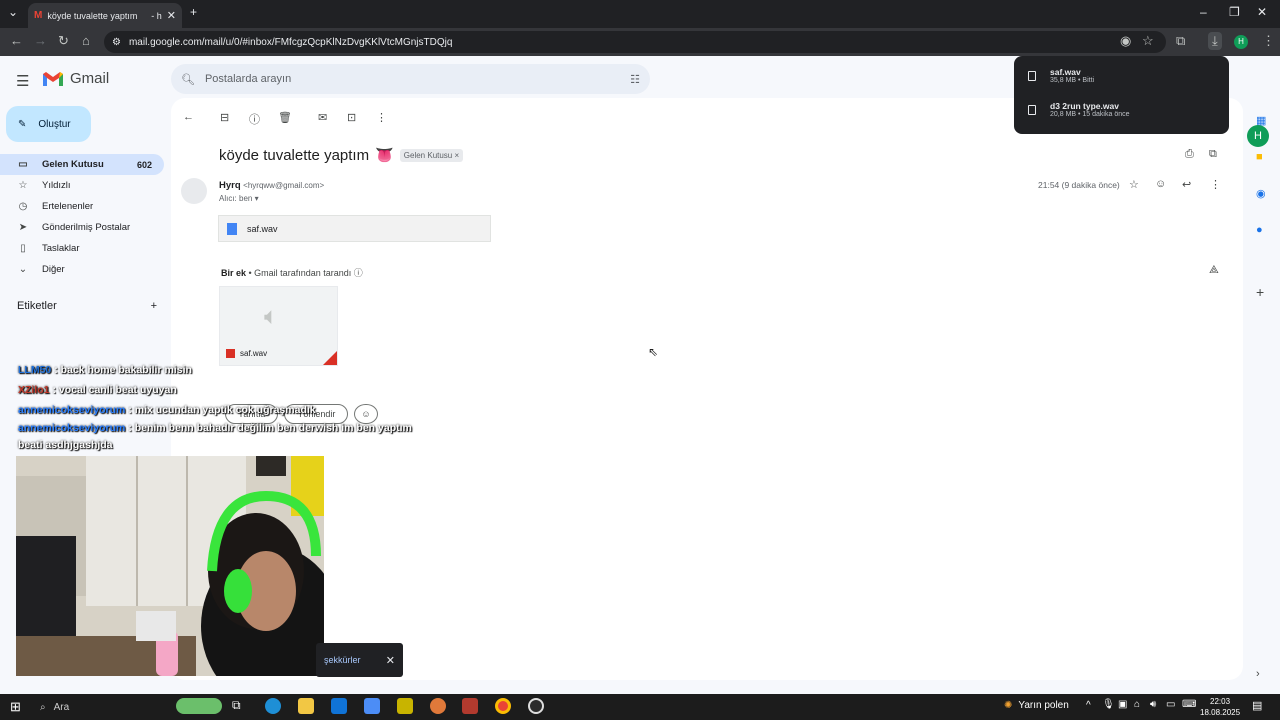 The height and width of the screenshot is (720, 1280). I want to click on tab-list-icon: ⌄, so click(13, 12).